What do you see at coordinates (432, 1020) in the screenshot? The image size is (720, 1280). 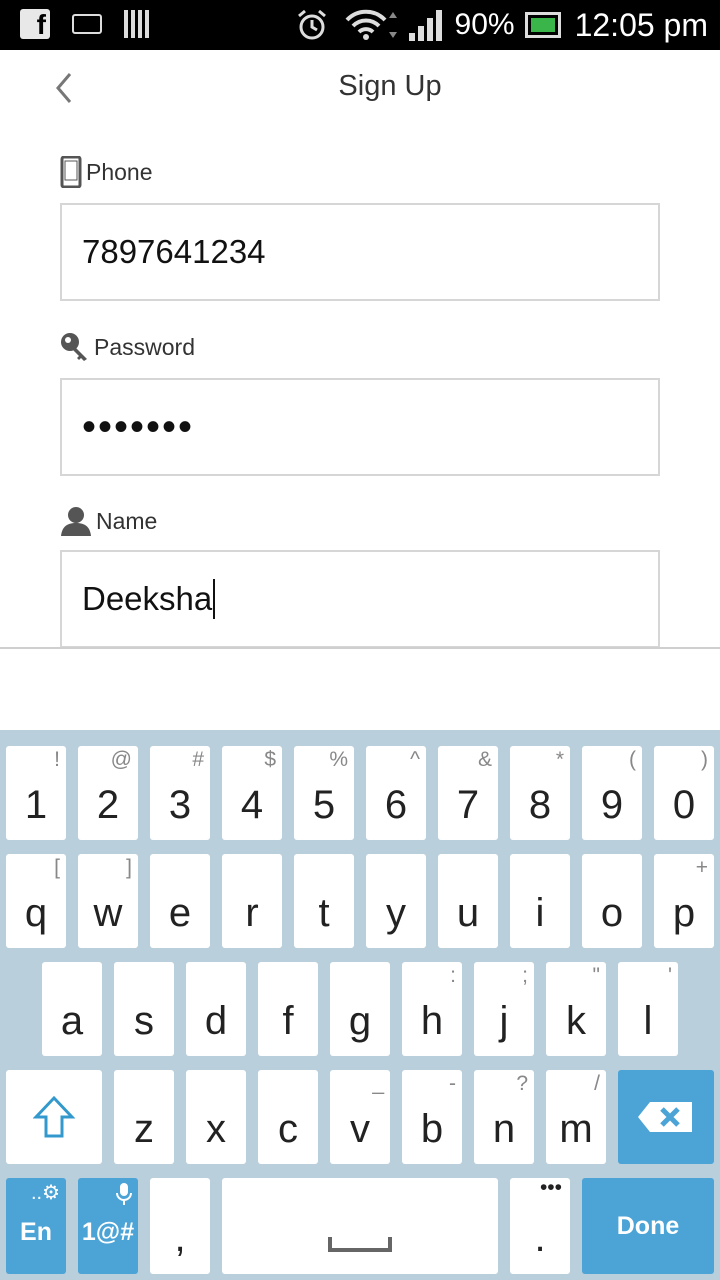 I see `key-label: h` at bounding box center [432, 1020].